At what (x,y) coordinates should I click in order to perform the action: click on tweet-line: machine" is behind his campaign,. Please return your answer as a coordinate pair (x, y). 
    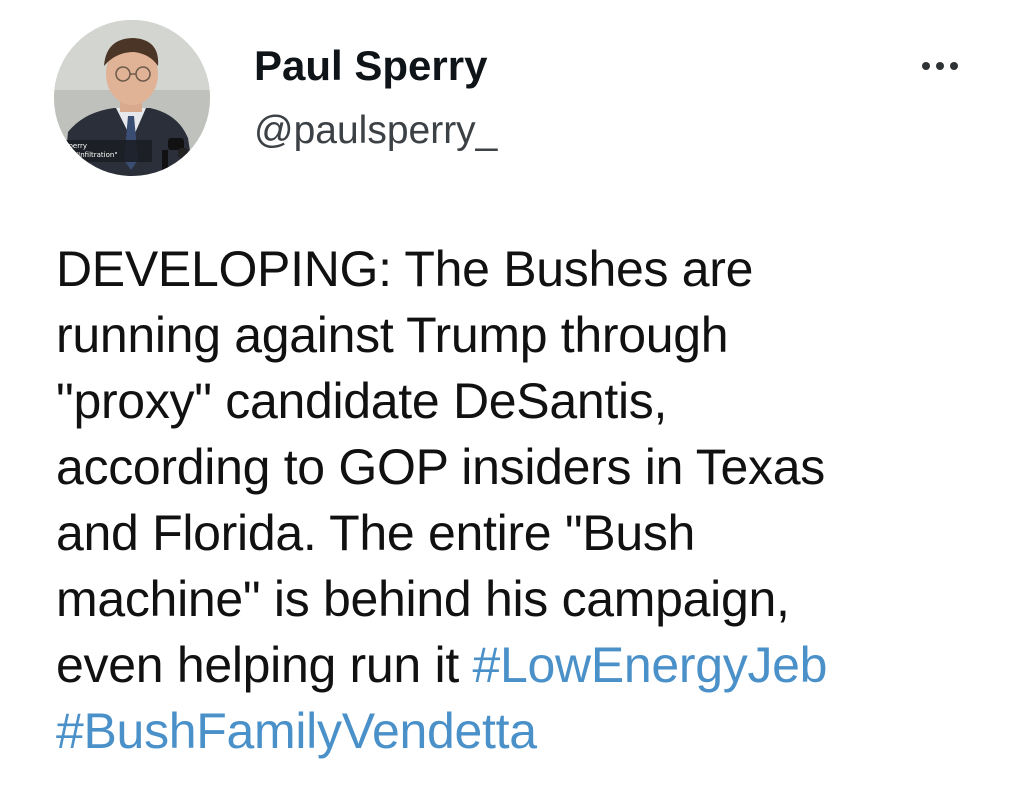
    Looking at the image, I should click on (516, 599).